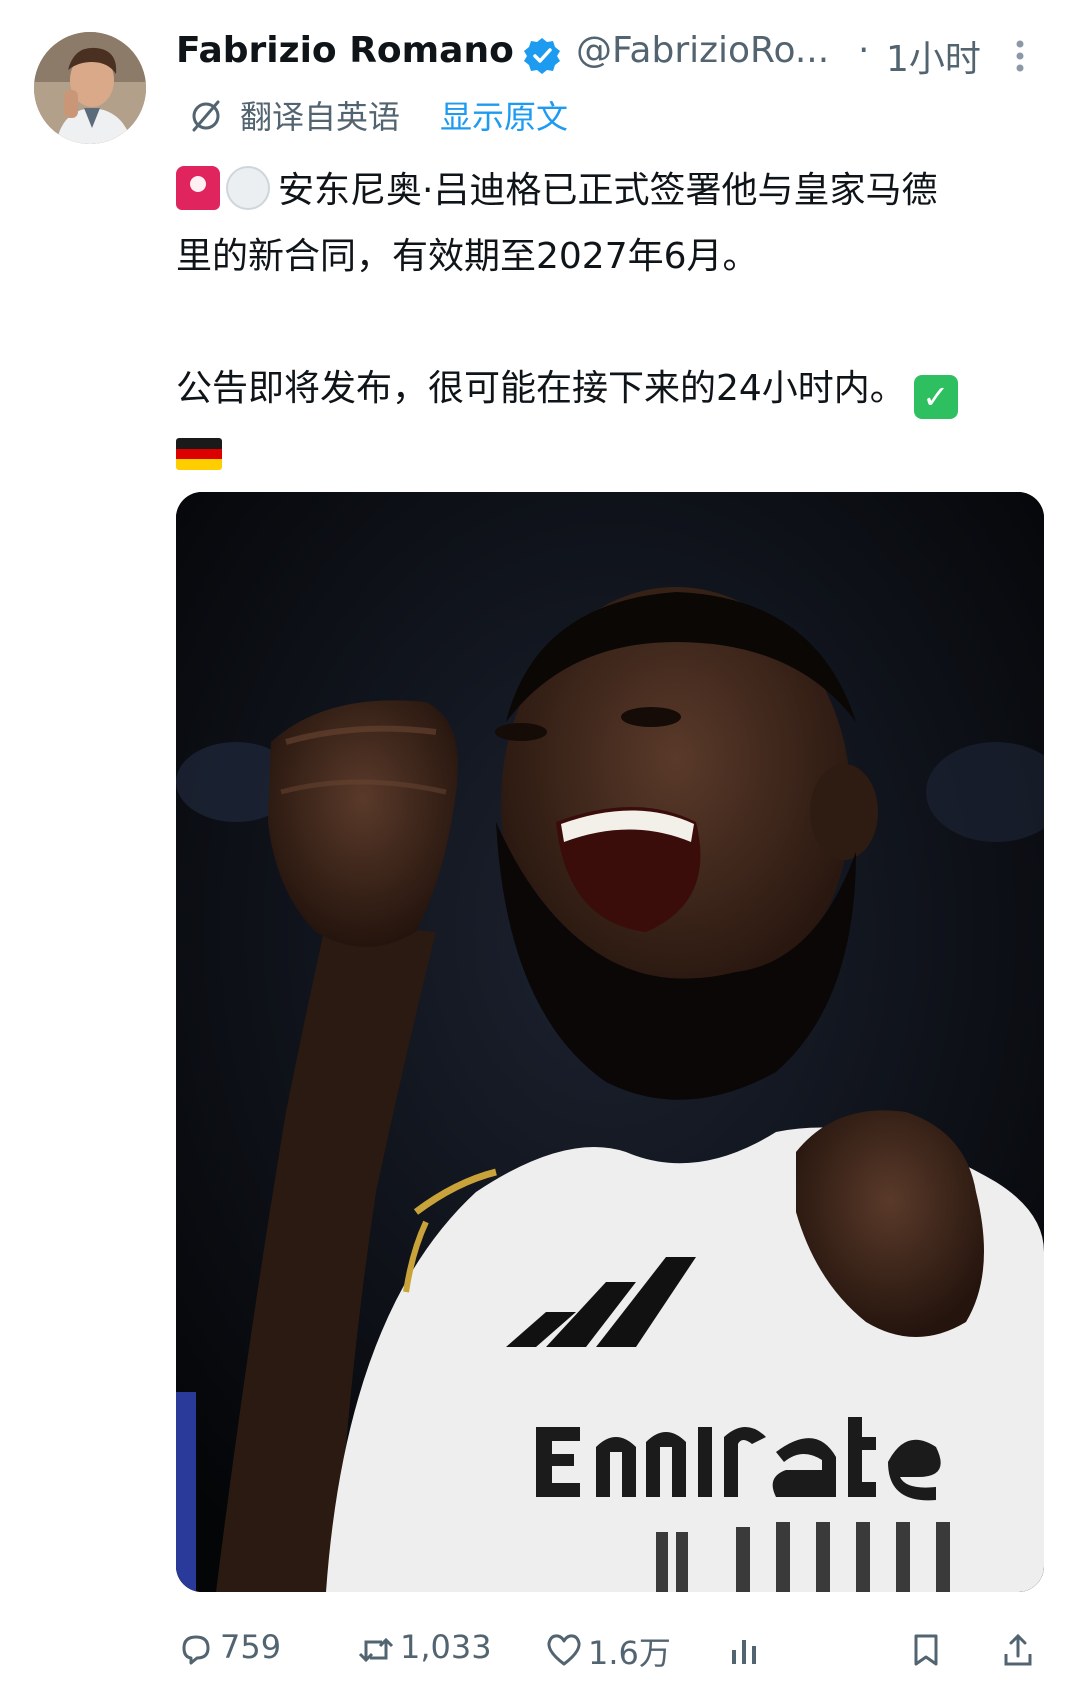  I want to click on bookmark-button, so click(926, 1650).